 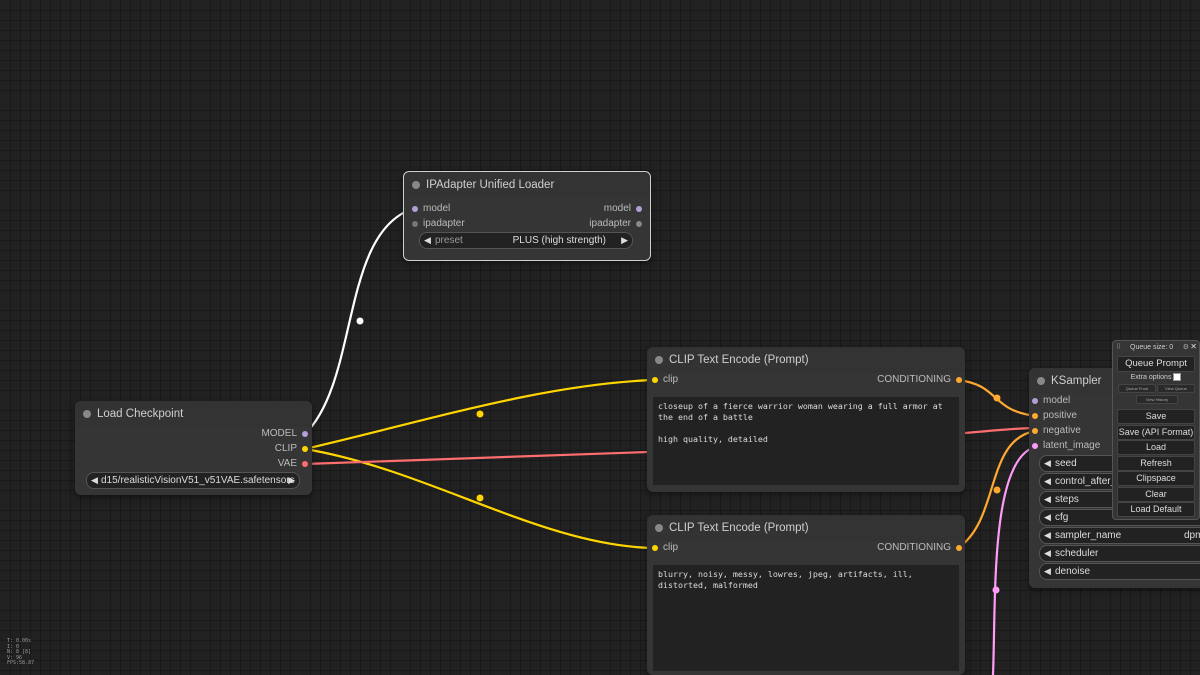 What do you see at coordinates (1156, 494) in the screenshot?
I see `clear-button: Clear` at bounding box center [1156, 494].